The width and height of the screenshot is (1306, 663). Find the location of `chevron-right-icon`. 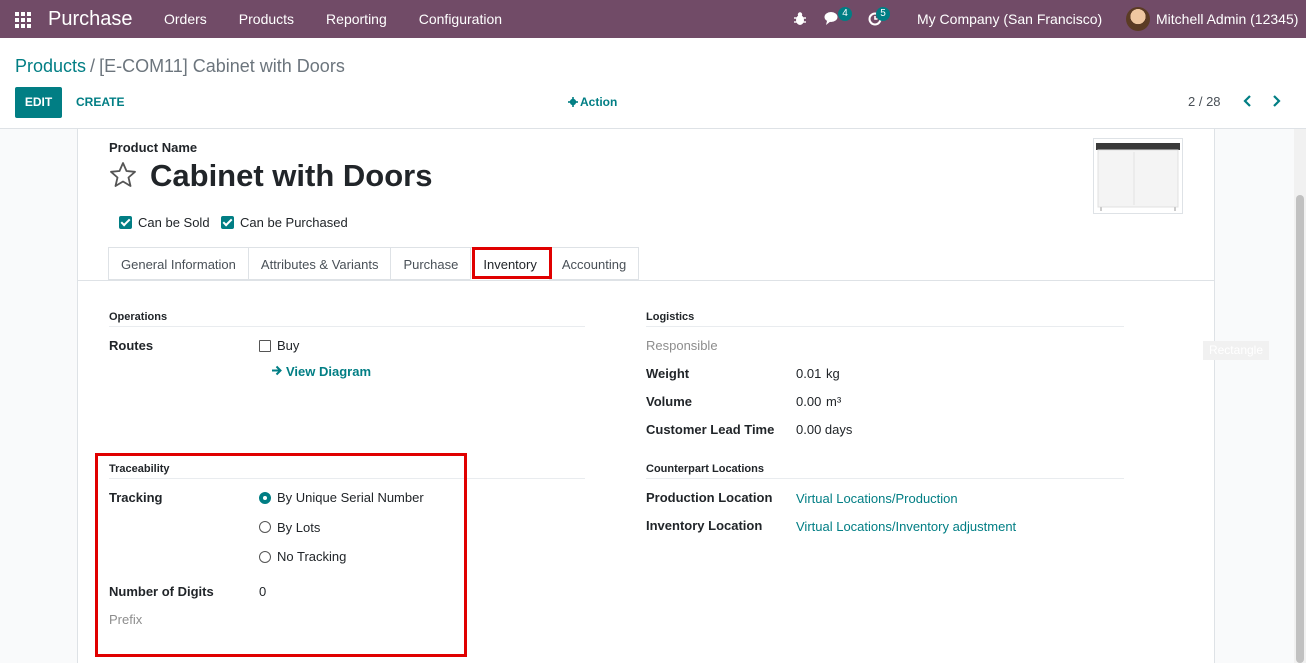

chevron-right-icon is located at coordinates (1276, 101).